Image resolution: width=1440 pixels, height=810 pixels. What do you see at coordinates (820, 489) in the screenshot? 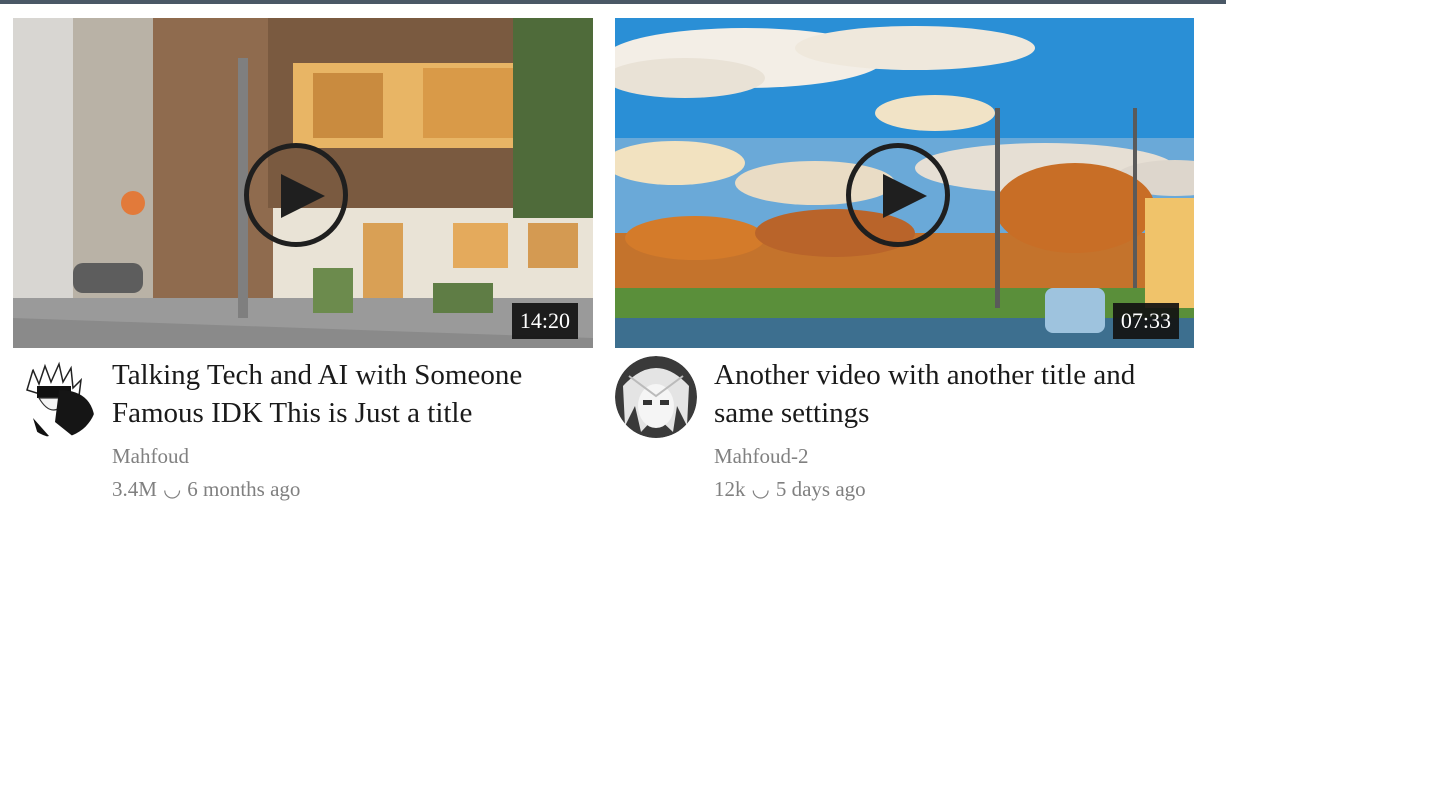
I see `upload-age: 5 days ago` at bounding box center [820, 489].